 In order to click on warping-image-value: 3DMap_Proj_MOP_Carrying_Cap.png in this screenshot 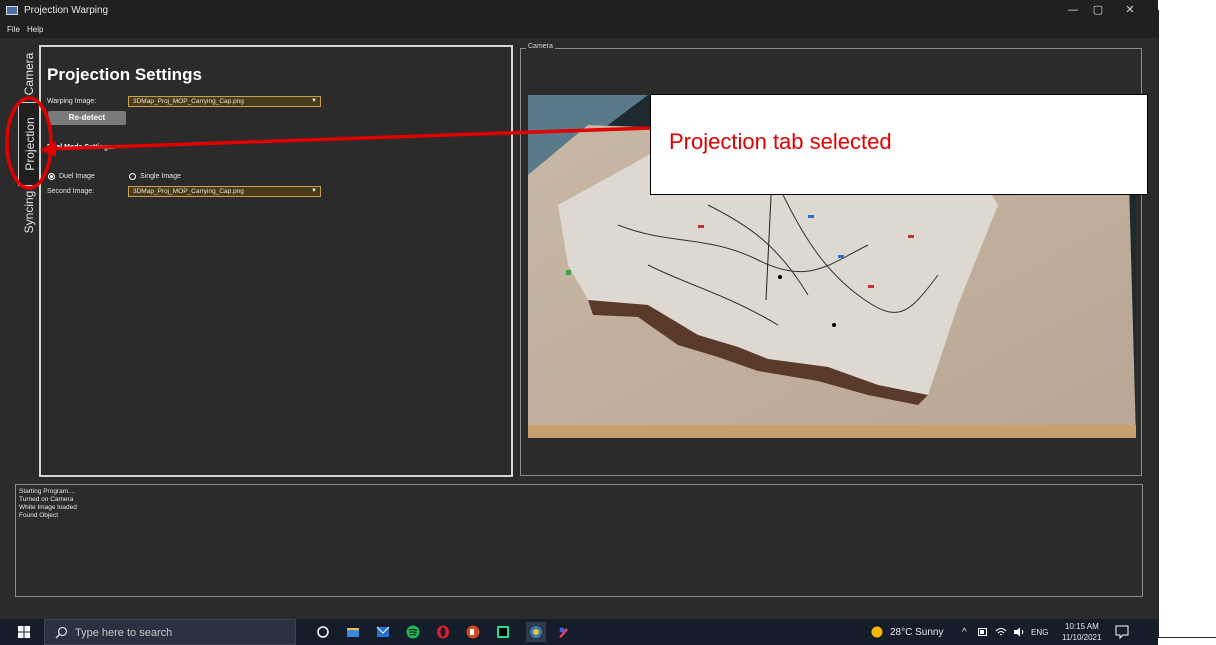, I will do `click(188, 101)`.